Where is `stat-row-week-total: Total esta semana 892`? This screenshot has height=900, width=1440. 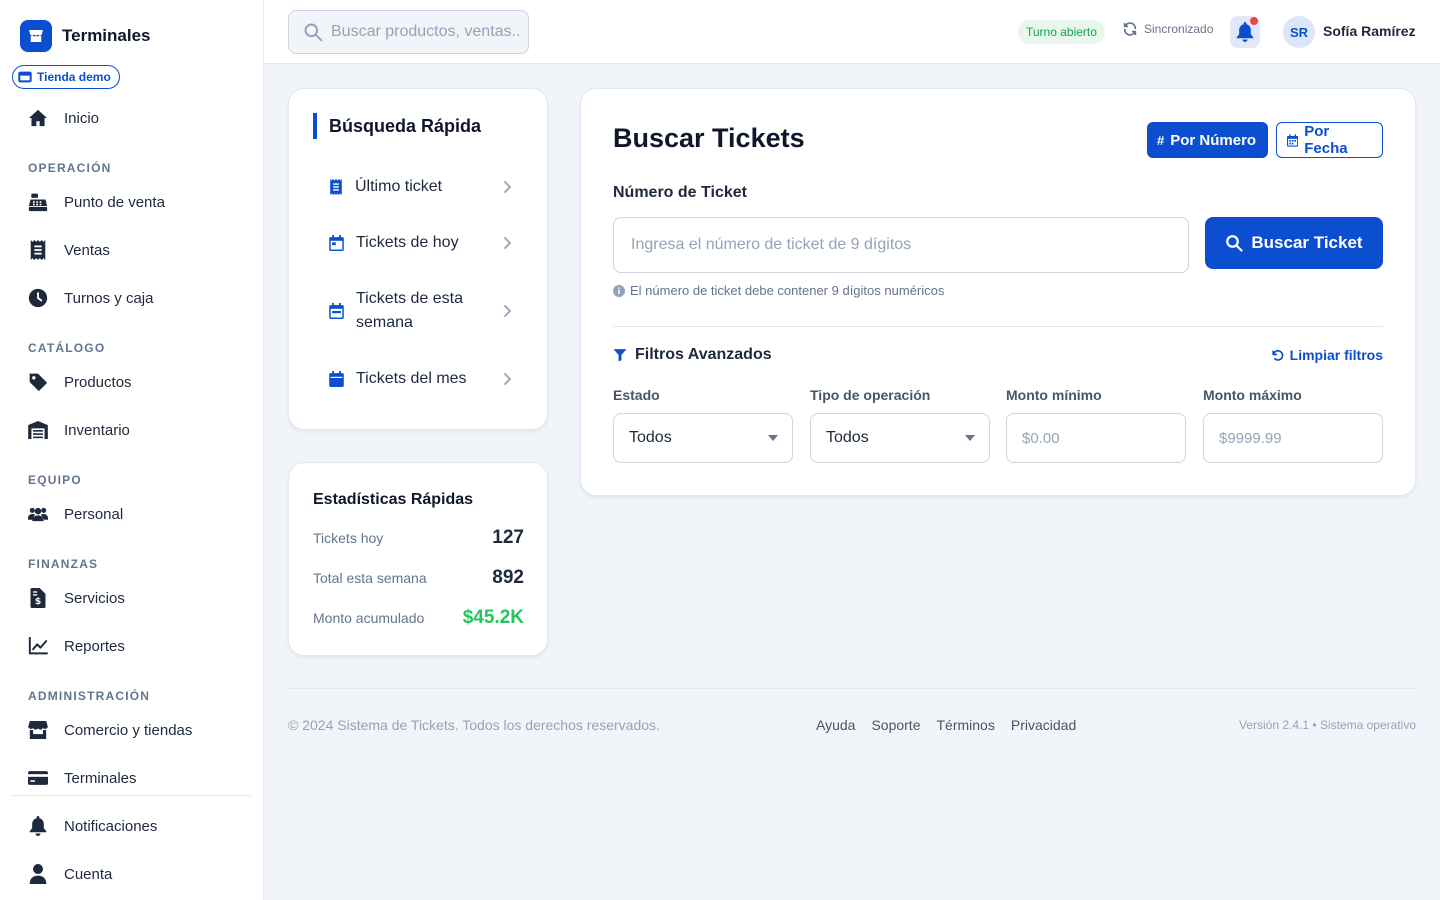 stat-row-week-total: Total esta semana 892 is located at coordinates (418, 578).